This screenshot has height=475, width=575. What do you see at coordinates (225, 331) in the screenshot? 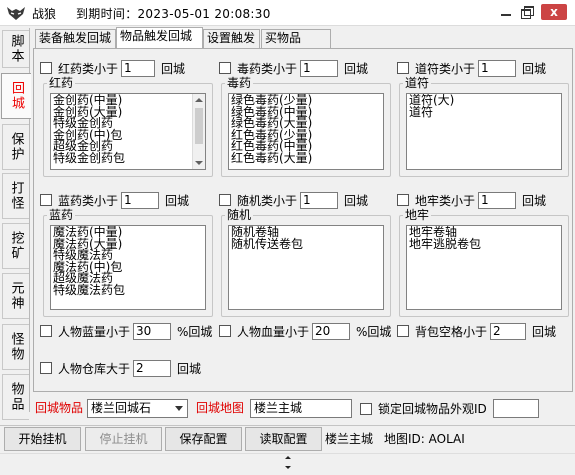
I see `hp-checkbox` at bounding box center [225, 331].